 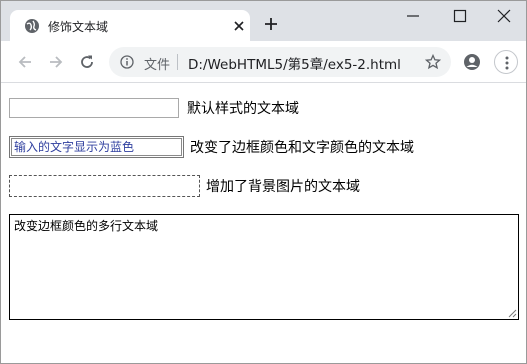 I want to click on tab-strip: 修饰文本域, so click(x=263, y=21).